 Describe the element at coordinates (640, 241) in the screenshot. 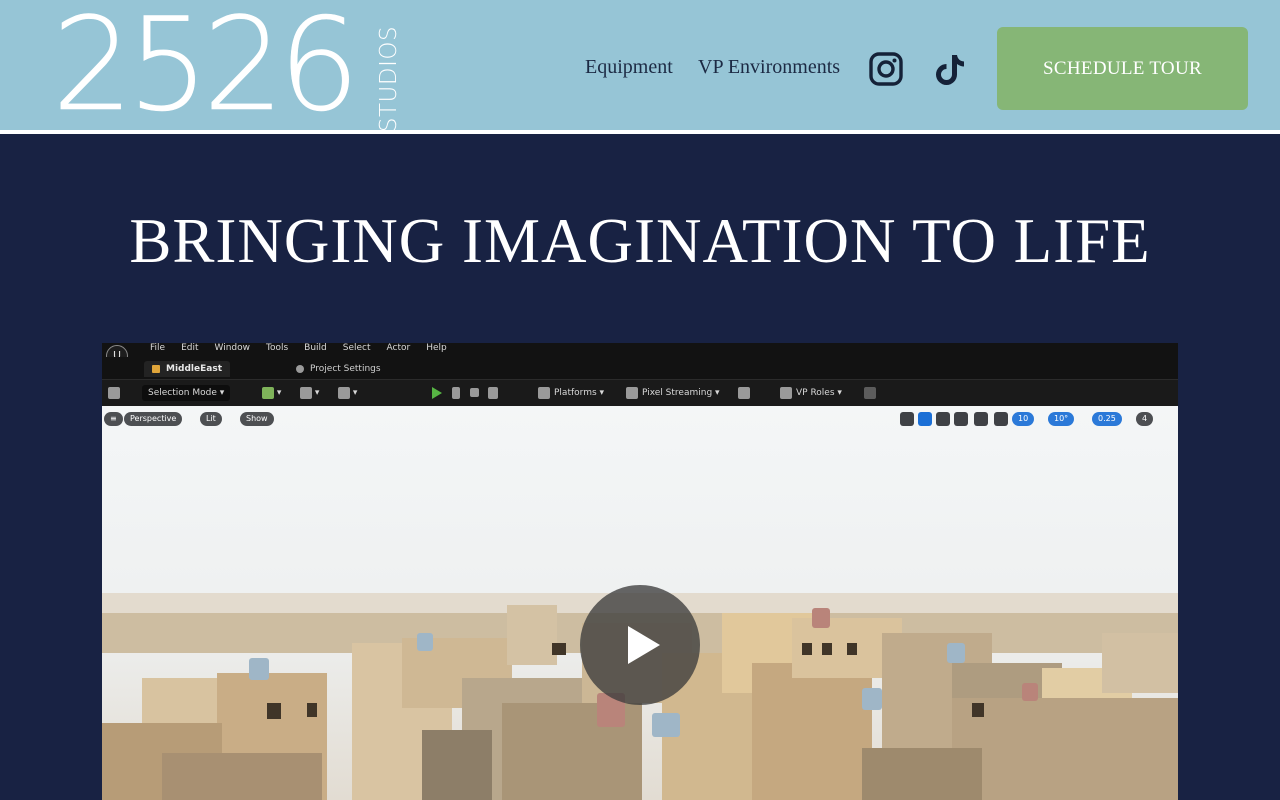

I see `hero-title: BRINGING IMAGINATION TO LIFE` at that location.